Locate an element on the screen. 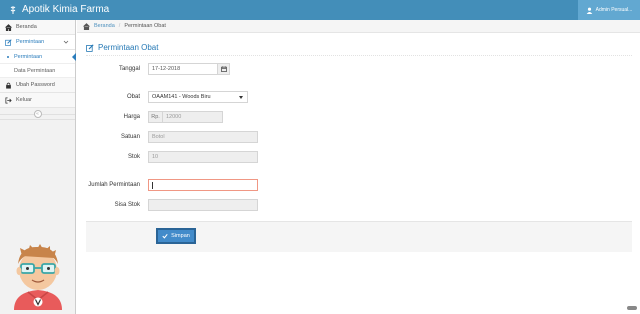  form-row-obat: Obat OAAM141 - Woods Biru is located at coordinates (286, 97).